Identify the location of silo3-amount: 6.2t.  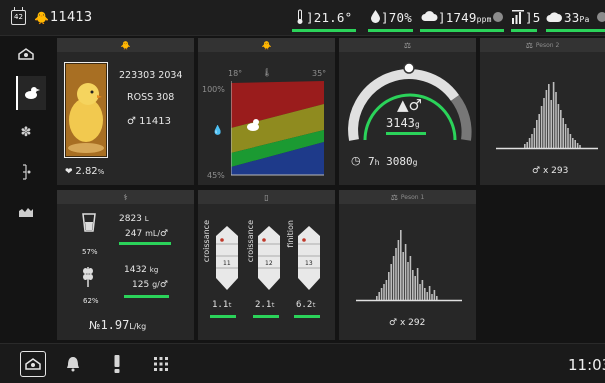
(306, 305).